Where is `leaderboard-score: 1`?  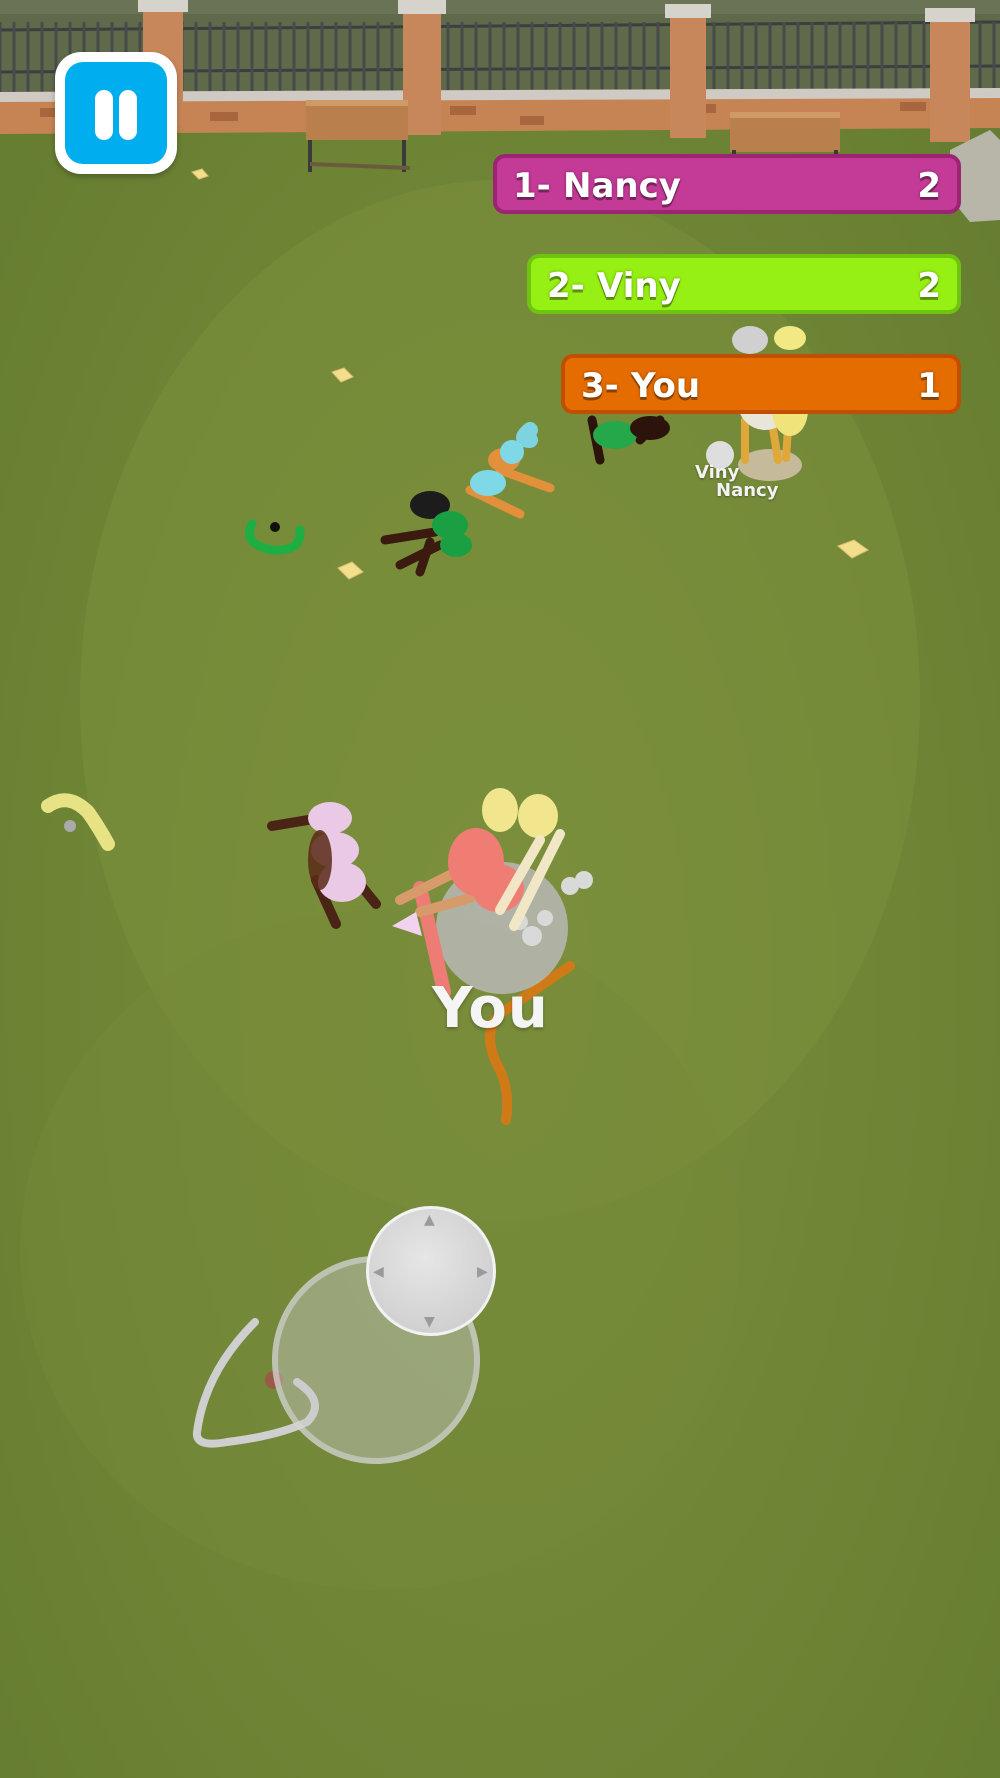
leaderboard-score: 1 is located at coordinates (929, 386).